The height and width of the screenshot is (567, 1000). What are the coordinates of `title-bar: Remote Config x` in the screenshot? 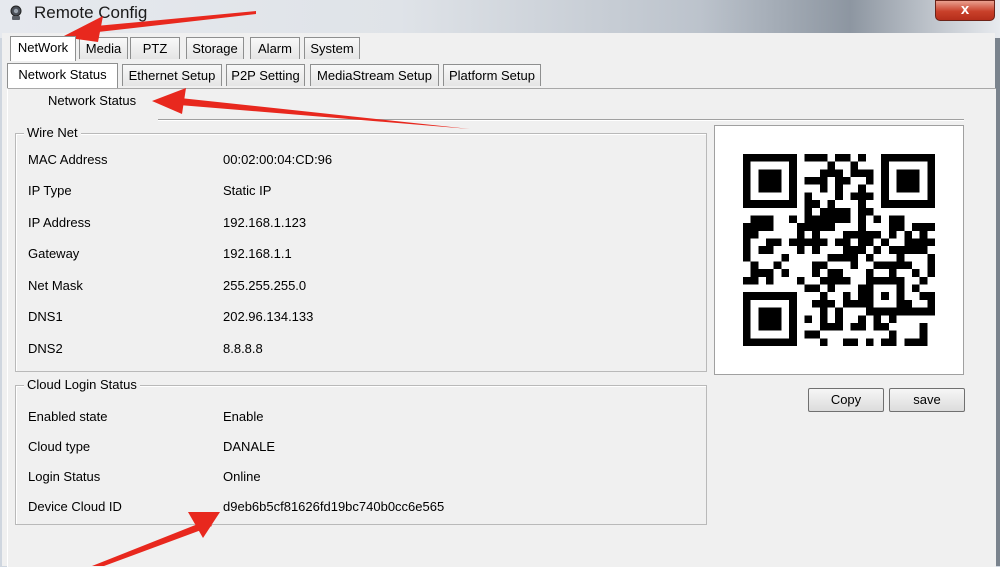 It's located at (500, 13).